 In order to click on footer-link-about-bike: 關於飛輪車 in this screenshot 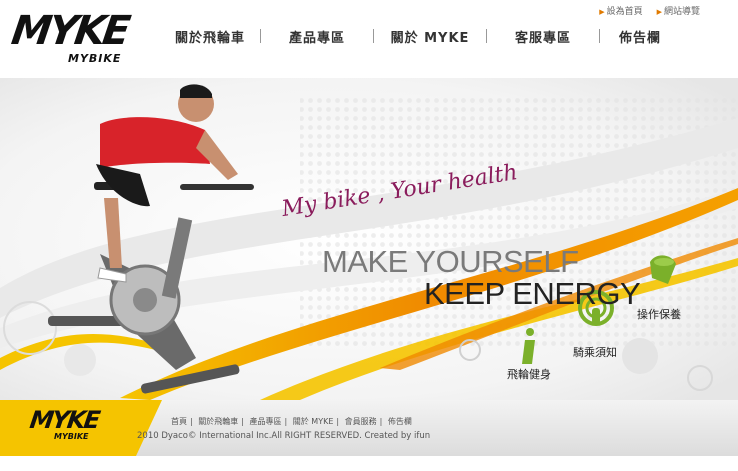, I will do `click(218, 421)`.